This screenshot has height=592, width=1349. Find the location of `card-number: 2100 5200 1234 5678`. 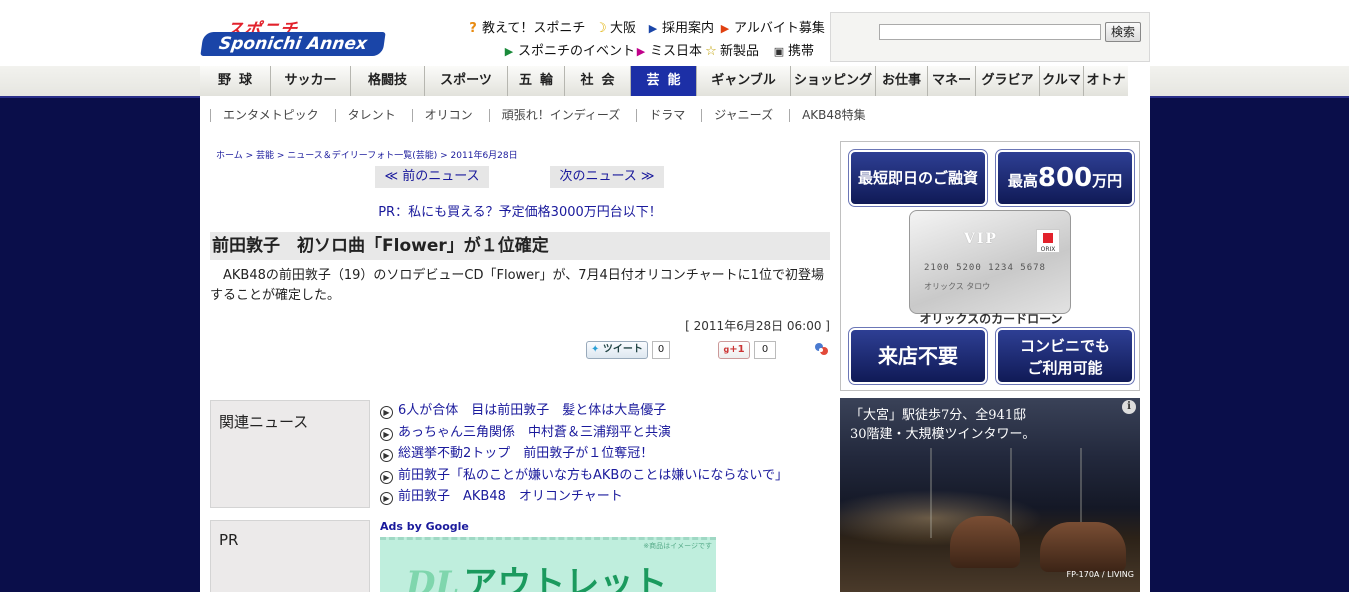

card-number: 2100 5200 1234 5678 is located at coordinates (985, 268).